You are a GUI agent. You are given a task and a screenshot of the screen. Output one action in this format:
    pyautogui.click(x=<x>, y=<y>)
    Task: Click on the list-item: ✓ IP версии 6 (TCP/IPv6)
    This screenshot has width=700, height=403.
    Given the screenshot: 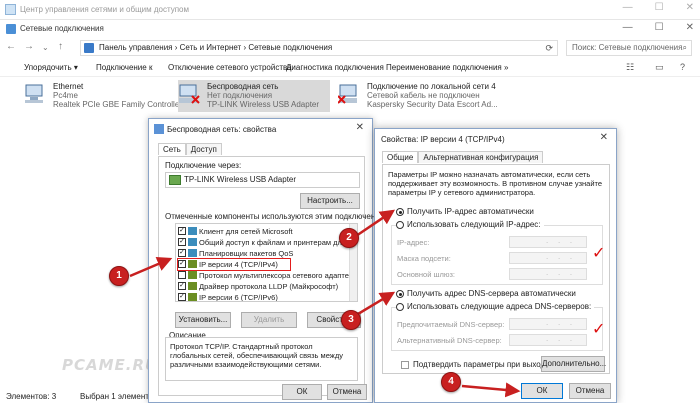 What is the action you would take?
    pyautogui.click(x=228, y=296)
    